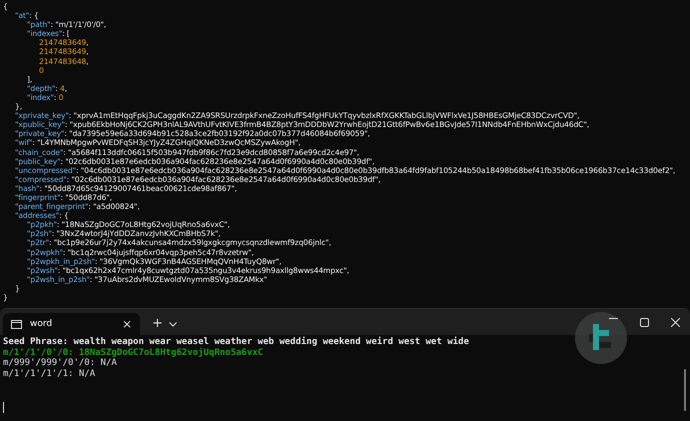 This screenshot has width=690, height=421. I want to click on terminal-line: m/1'/1'/0'/0: 18NaSZgDoGC7oL8Htg62vojUqRno5a6vxC, so click(133, 353).